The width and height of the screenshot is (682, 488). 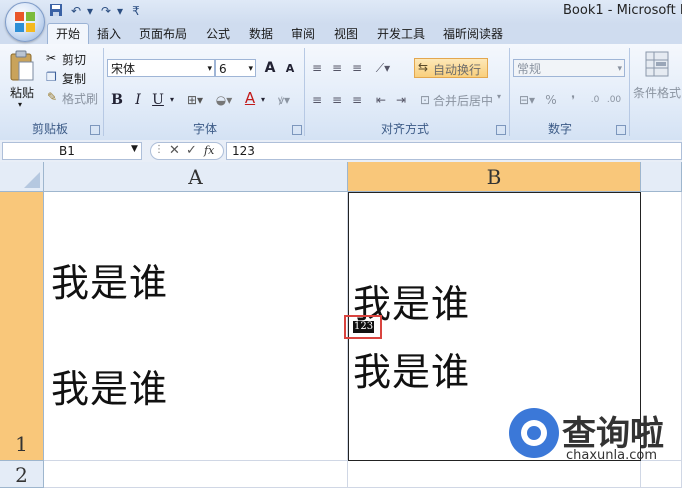 What do you see at coordinates (401, 100) in the screenshot?
I see `increase-indent-icon: ⇥` at bounding box center [401, 100].